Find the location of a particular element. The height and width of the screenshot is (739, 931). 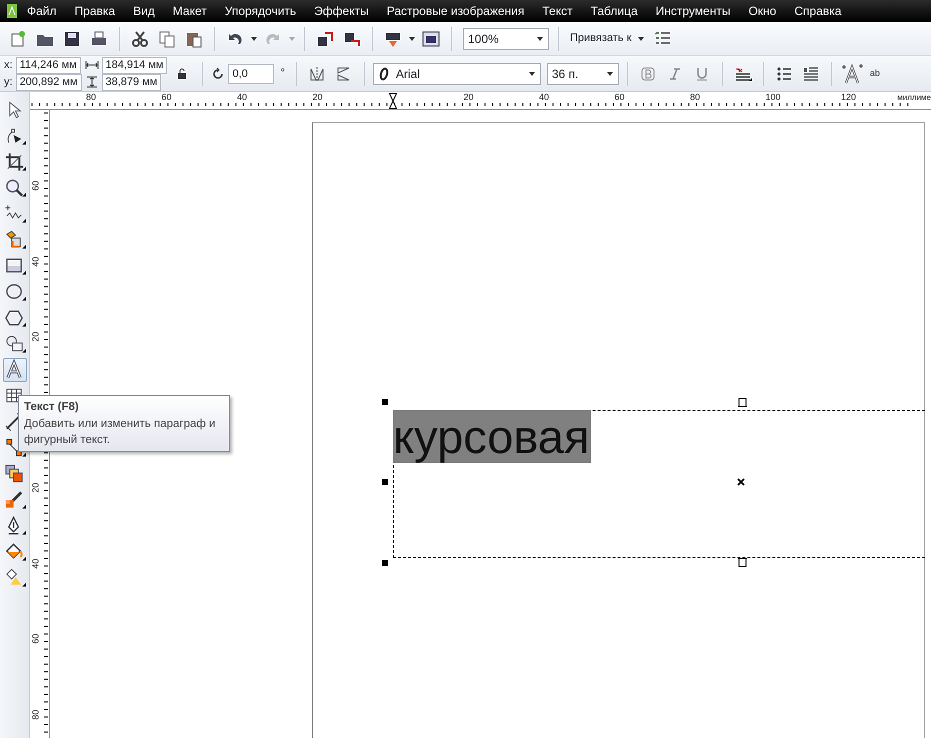

tooltip-title: Текст (F8) is located at coordinates (52, 407).